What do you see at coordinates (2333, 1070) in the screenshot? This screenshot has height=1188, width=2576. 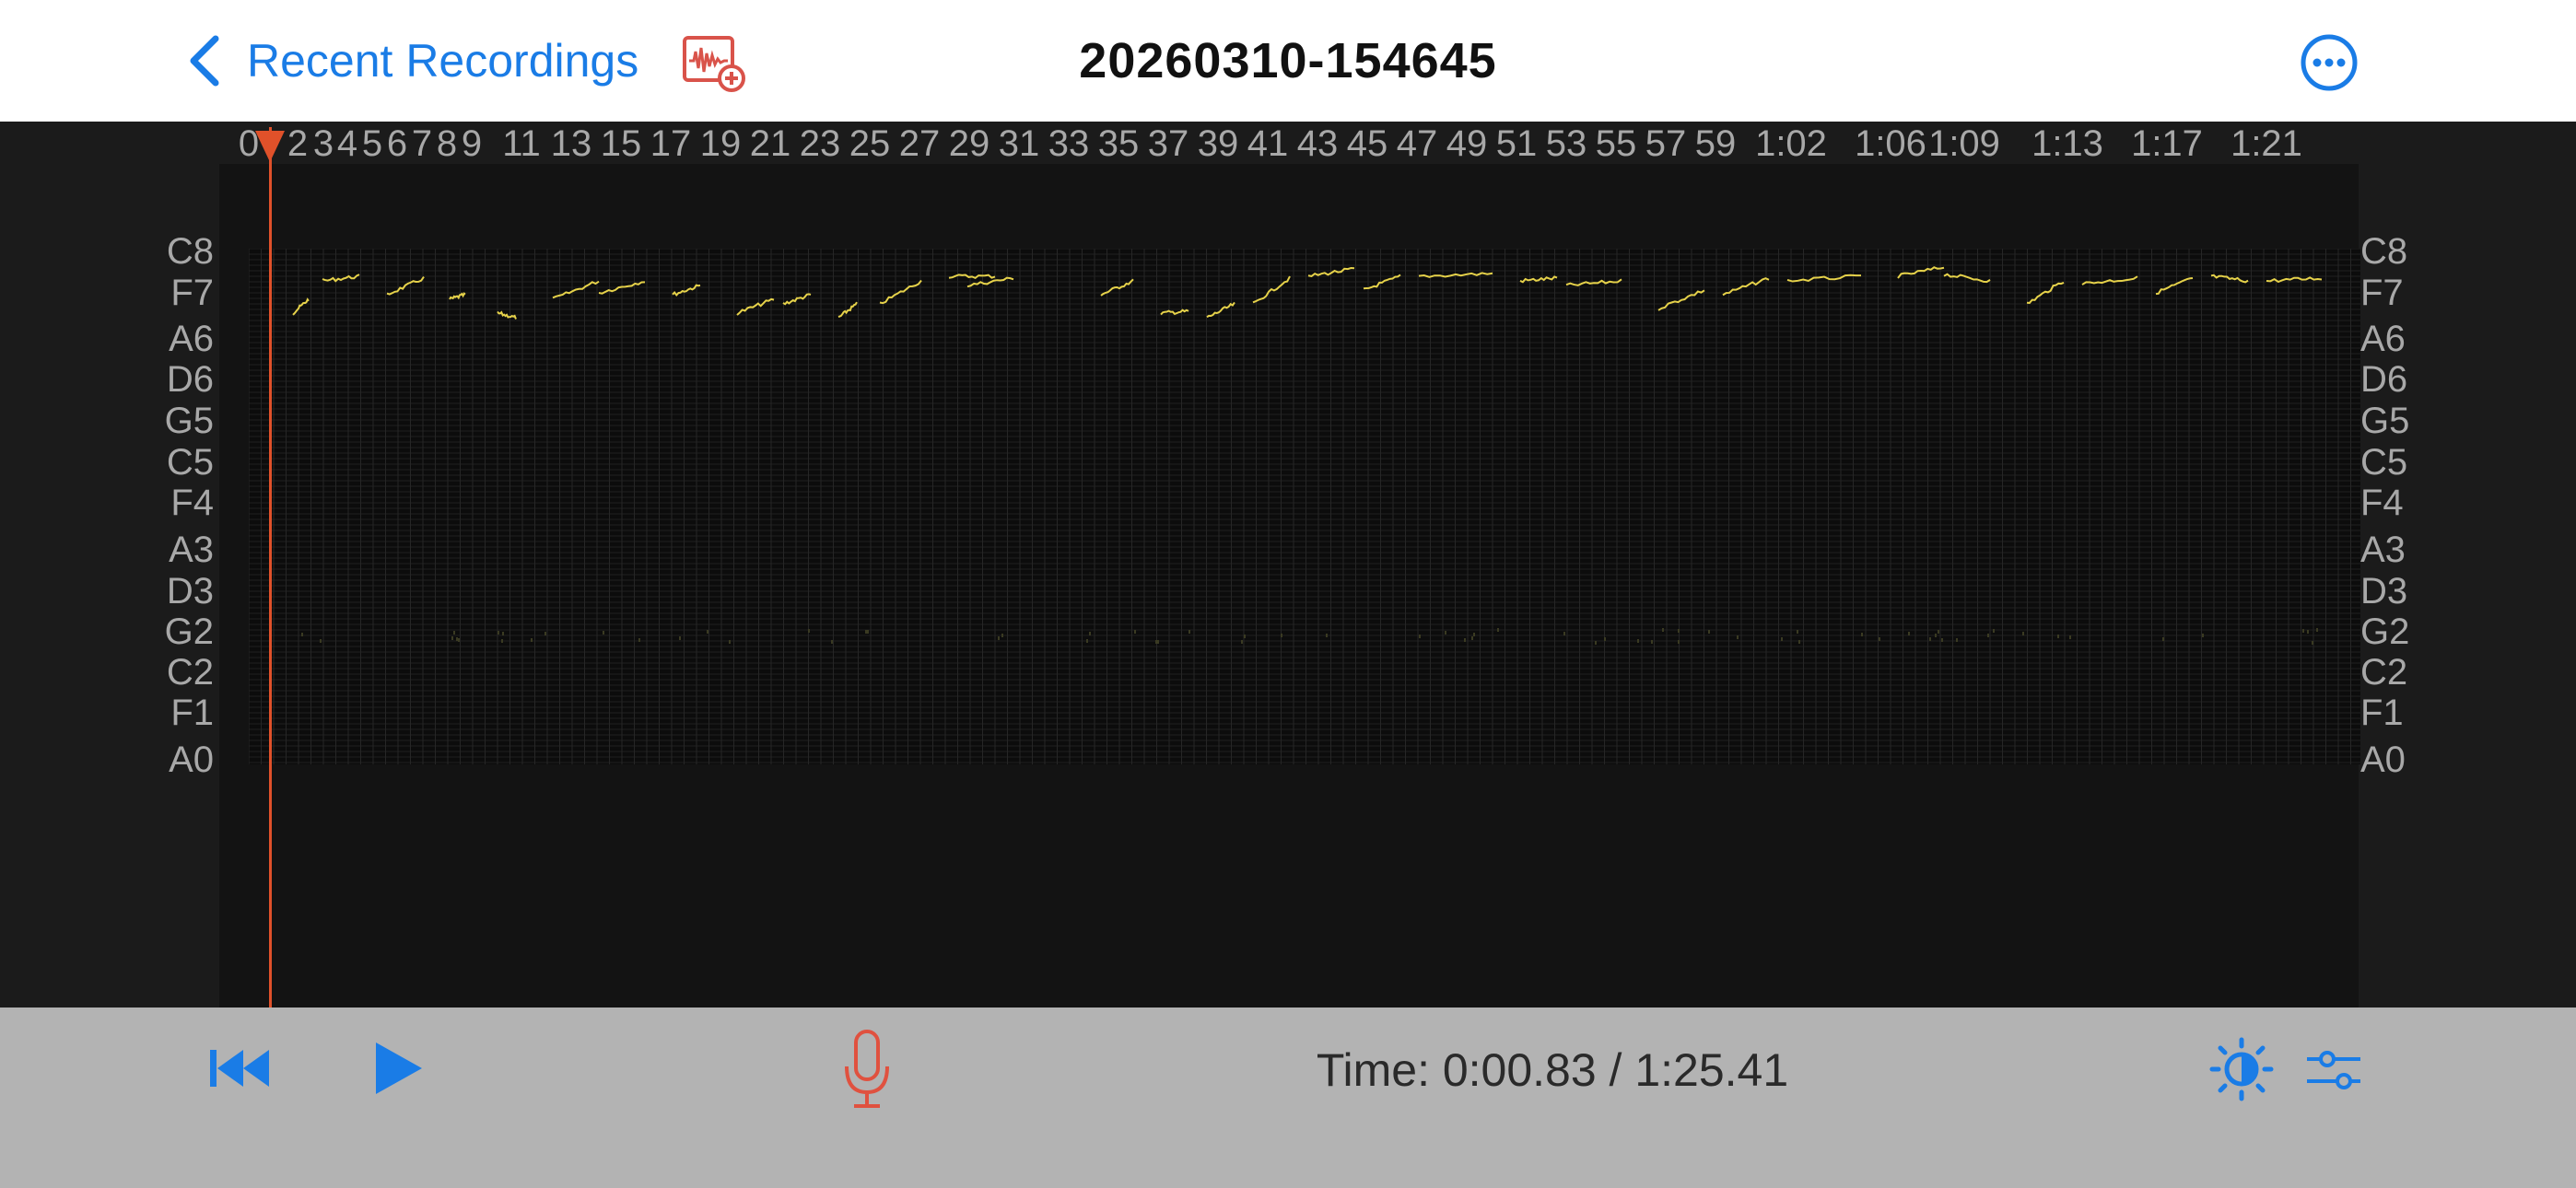 I see `sliders-icon` at bounding box center [2333, 1070].